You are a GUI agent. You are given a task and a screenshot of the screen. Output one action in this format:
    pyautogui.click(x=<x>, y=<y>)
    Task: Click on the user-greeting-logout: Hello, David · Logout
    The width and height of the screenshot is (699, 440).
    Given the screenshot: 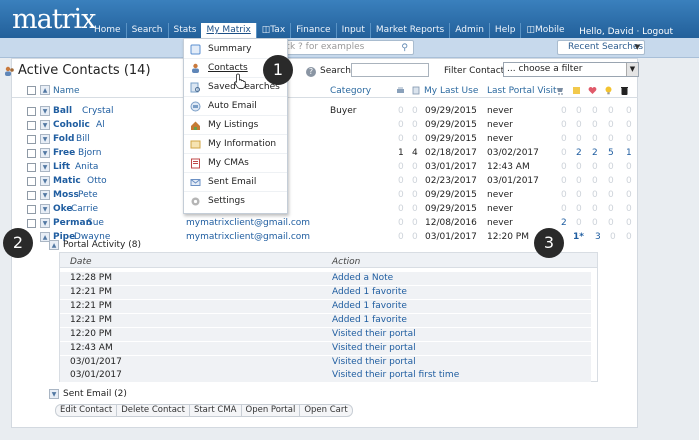 What is the action you would take?
    pyautogui.click(x=626, y=32)
    